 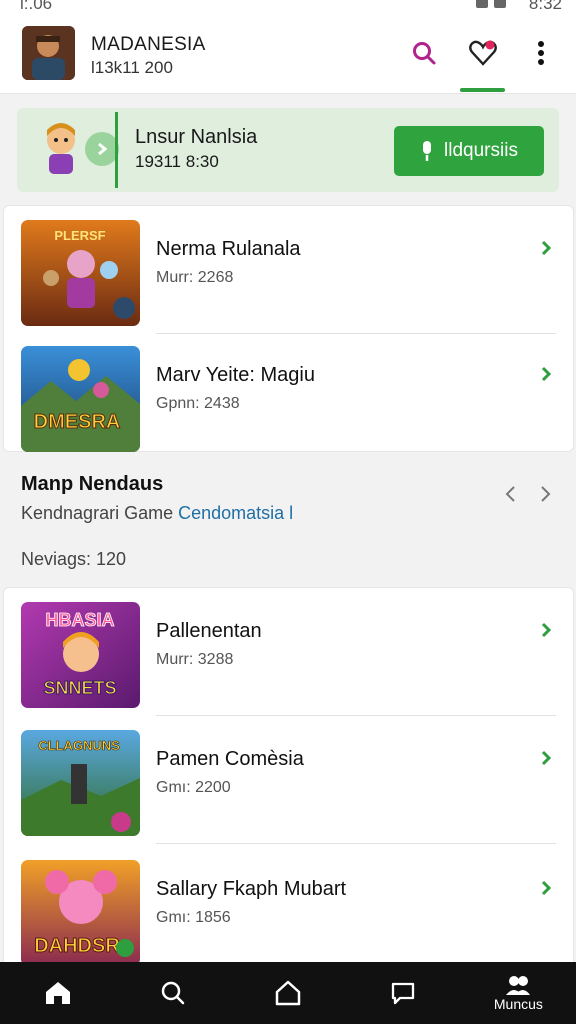 What do you see at coordinates (195, 277) in the screenshot?
I see `game-meta: Murr: 2268` at bounding box center [195, 277].